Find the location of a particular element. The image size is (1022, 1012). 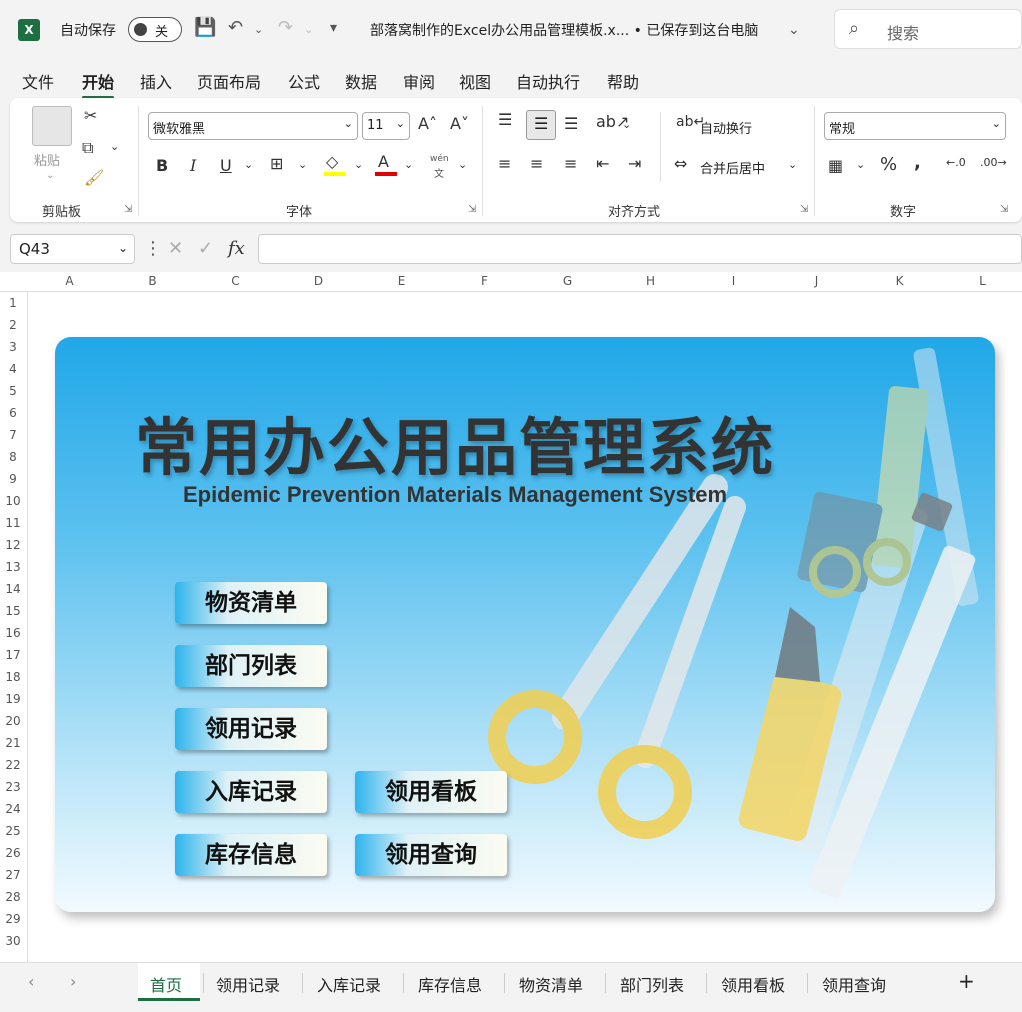

number-launcher-icon: ⇲ is located at coordinates (1004, 209).